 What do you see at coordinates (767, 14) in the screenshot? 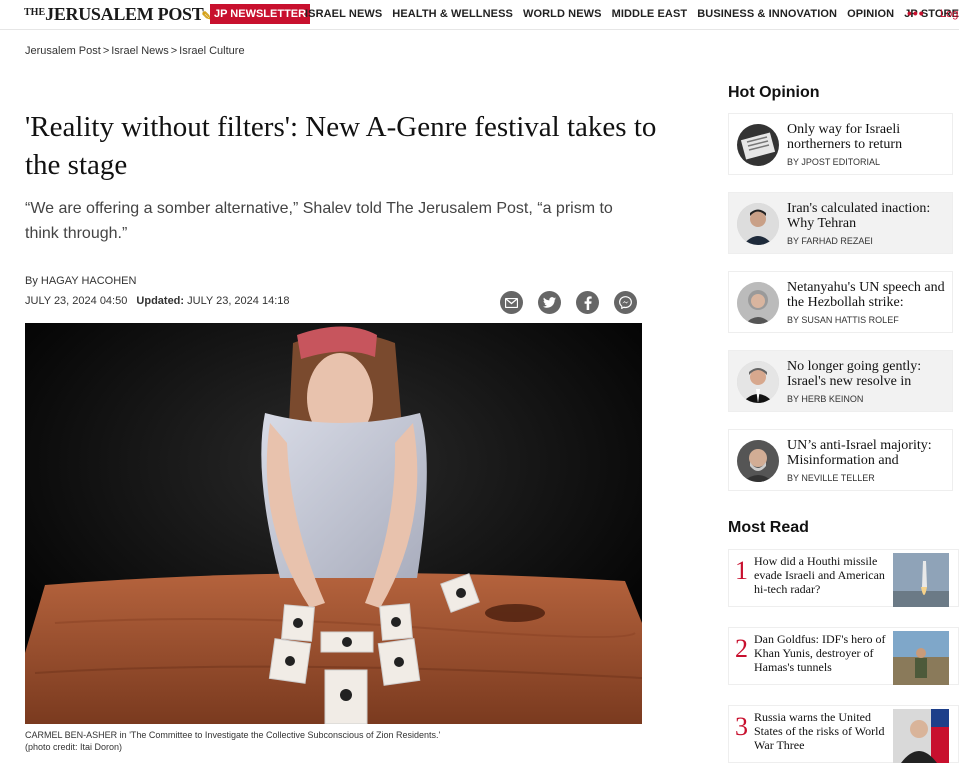
I see `nav-business-innovation: BUSINESS & INNOVATION` at bounding box center [767, 14].